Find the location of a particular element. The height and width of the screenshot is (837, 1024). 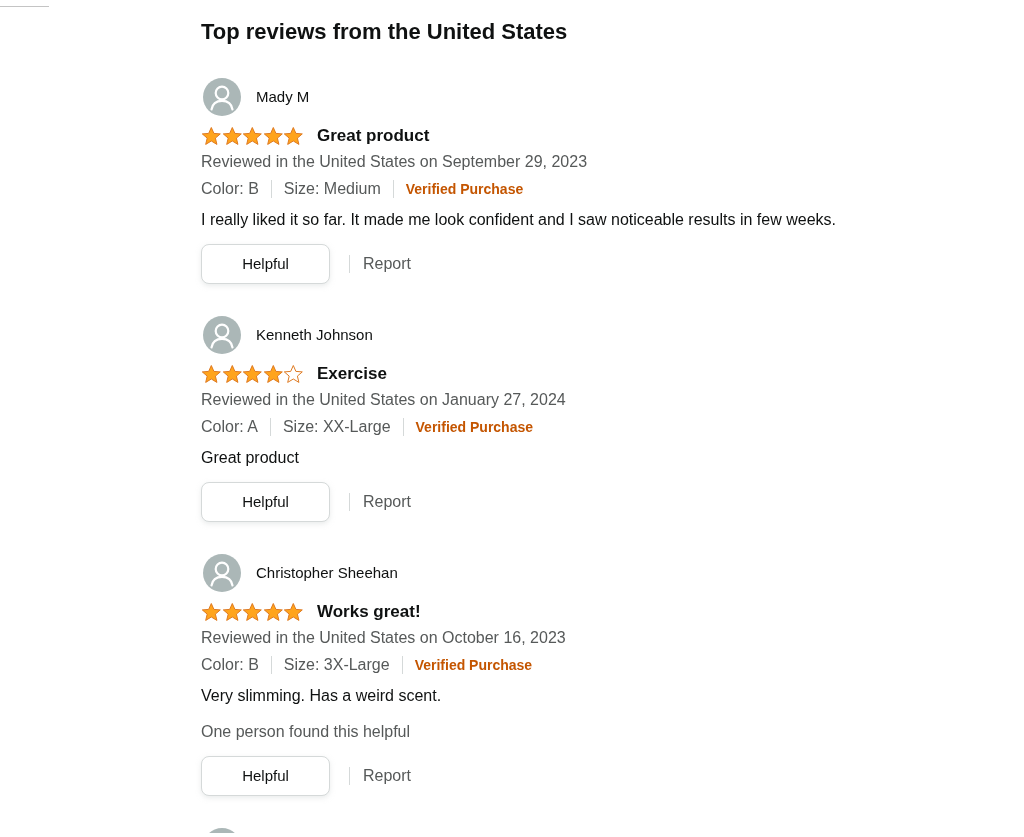

variant-label: Color: A is located at coordinates (229, 427).